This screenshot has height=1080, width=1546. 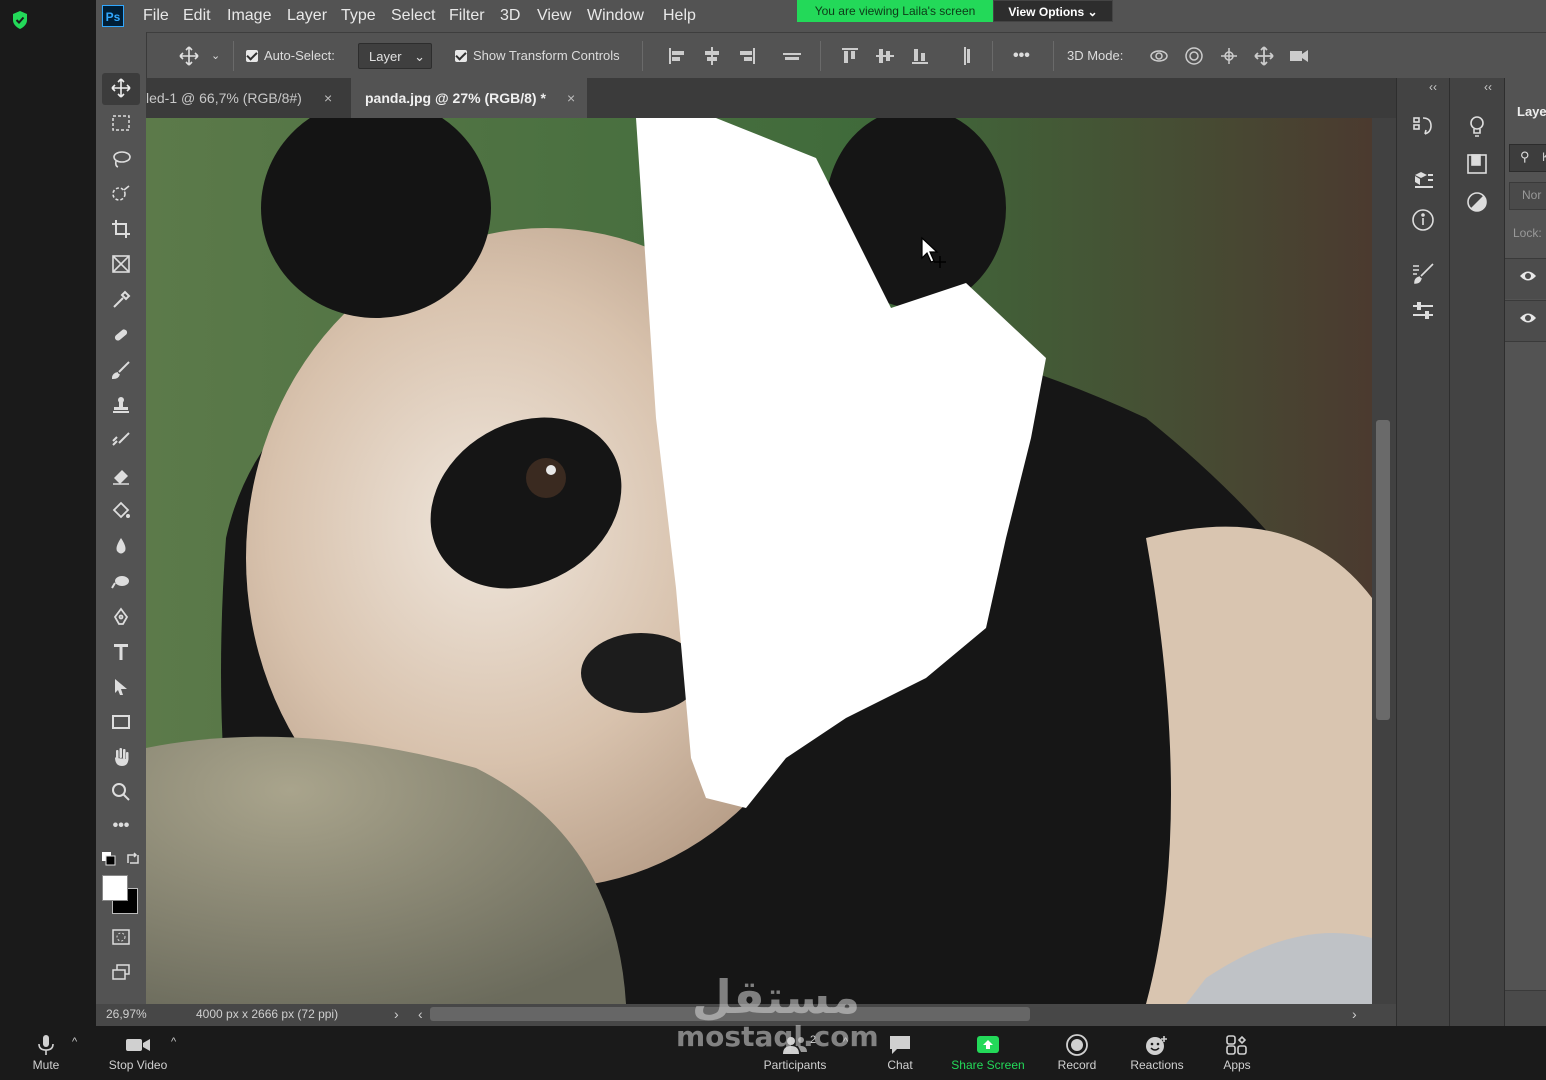 I want to click on view-options-button: View Options ⌄, so click(x=1053, y=11).